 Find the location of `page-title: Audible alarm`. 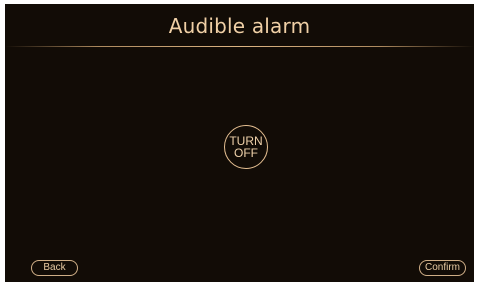

page-title: Audible alarm is located at coordinates (239, 26).